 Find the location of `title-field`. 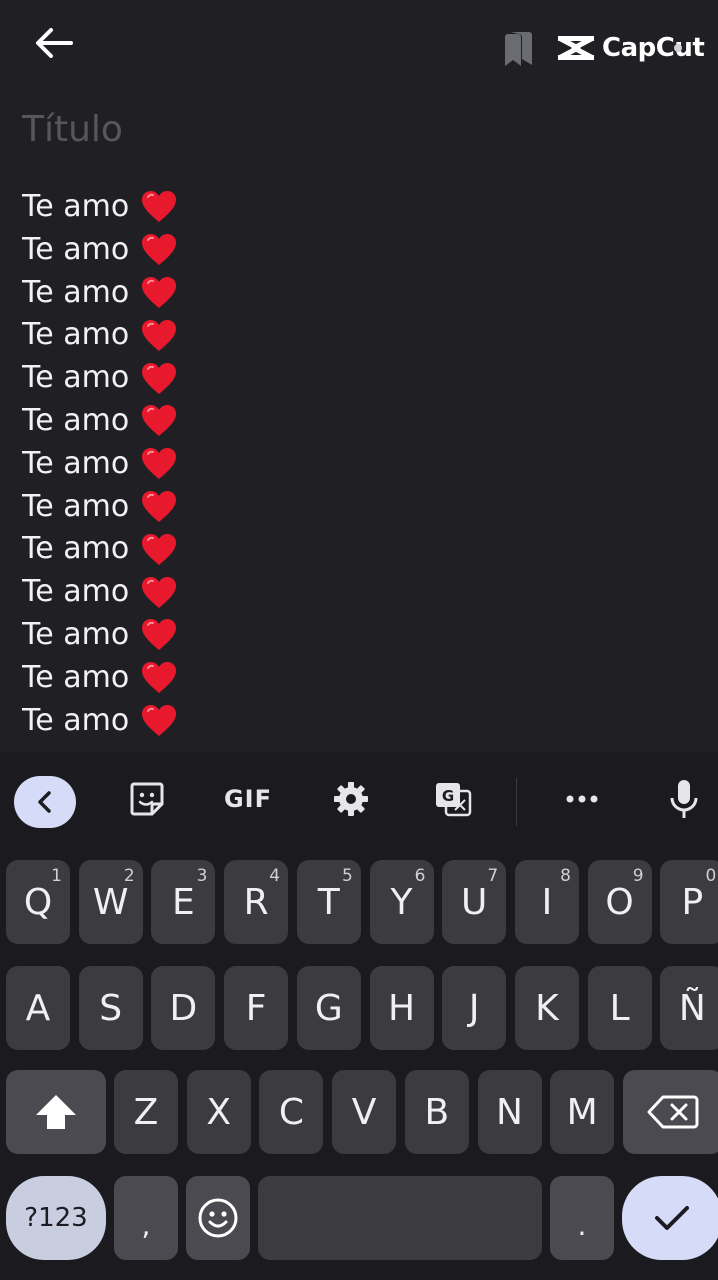

title-field is located at coordinates (352, 129).